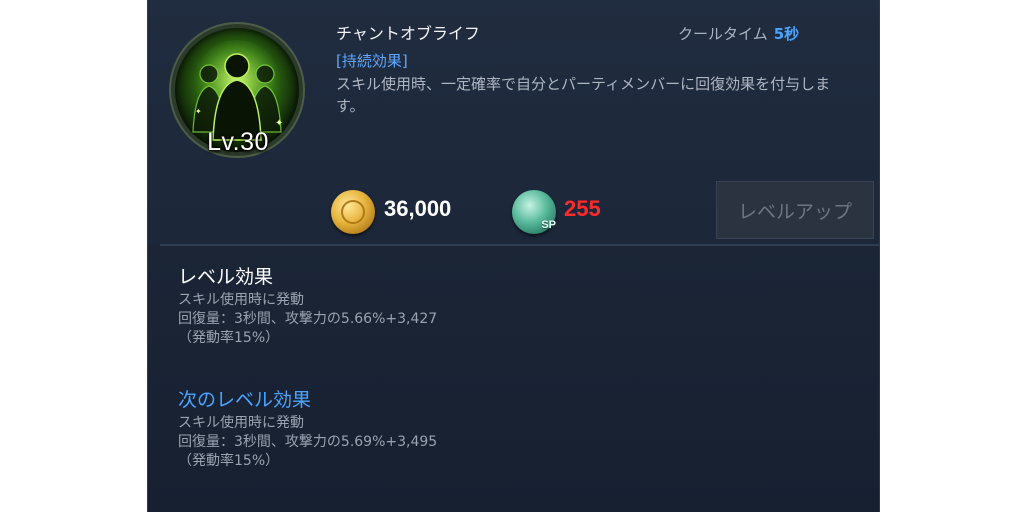 This screenshot has width=1024, height=512. I want to click on current-level-effect-title: レベル効果, so click(226, 277).